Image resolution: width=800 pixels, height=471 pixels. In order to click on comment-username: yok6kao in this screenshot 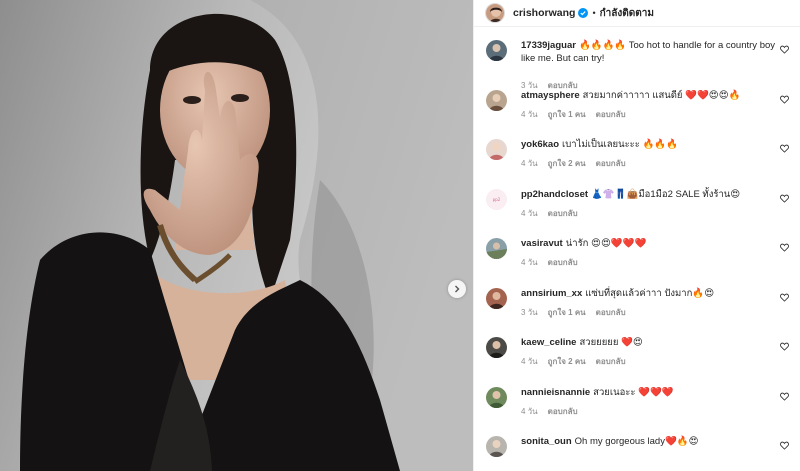, I will do `click(540, 144)`.